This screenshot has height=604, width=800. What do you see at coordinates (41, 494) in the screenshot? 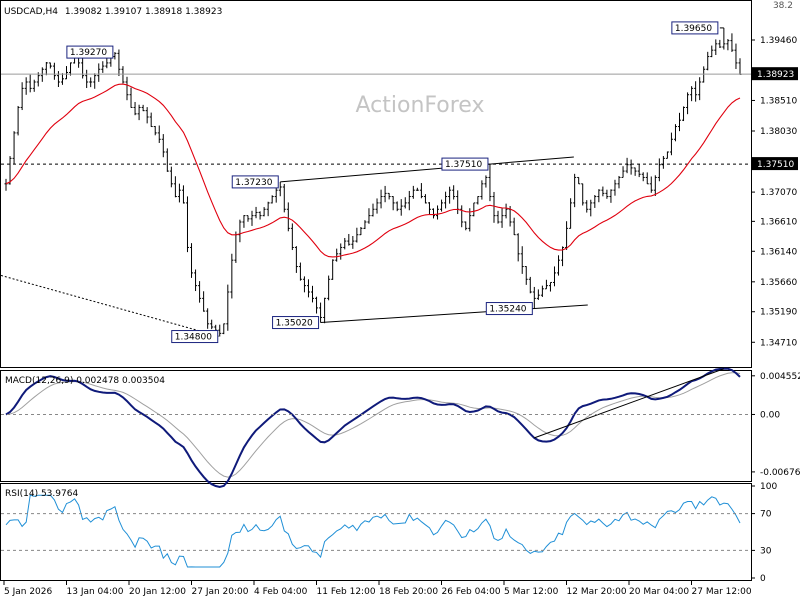
I see `rsi-label: RSI(14) 53.9764` at bounding box center [41, 494].